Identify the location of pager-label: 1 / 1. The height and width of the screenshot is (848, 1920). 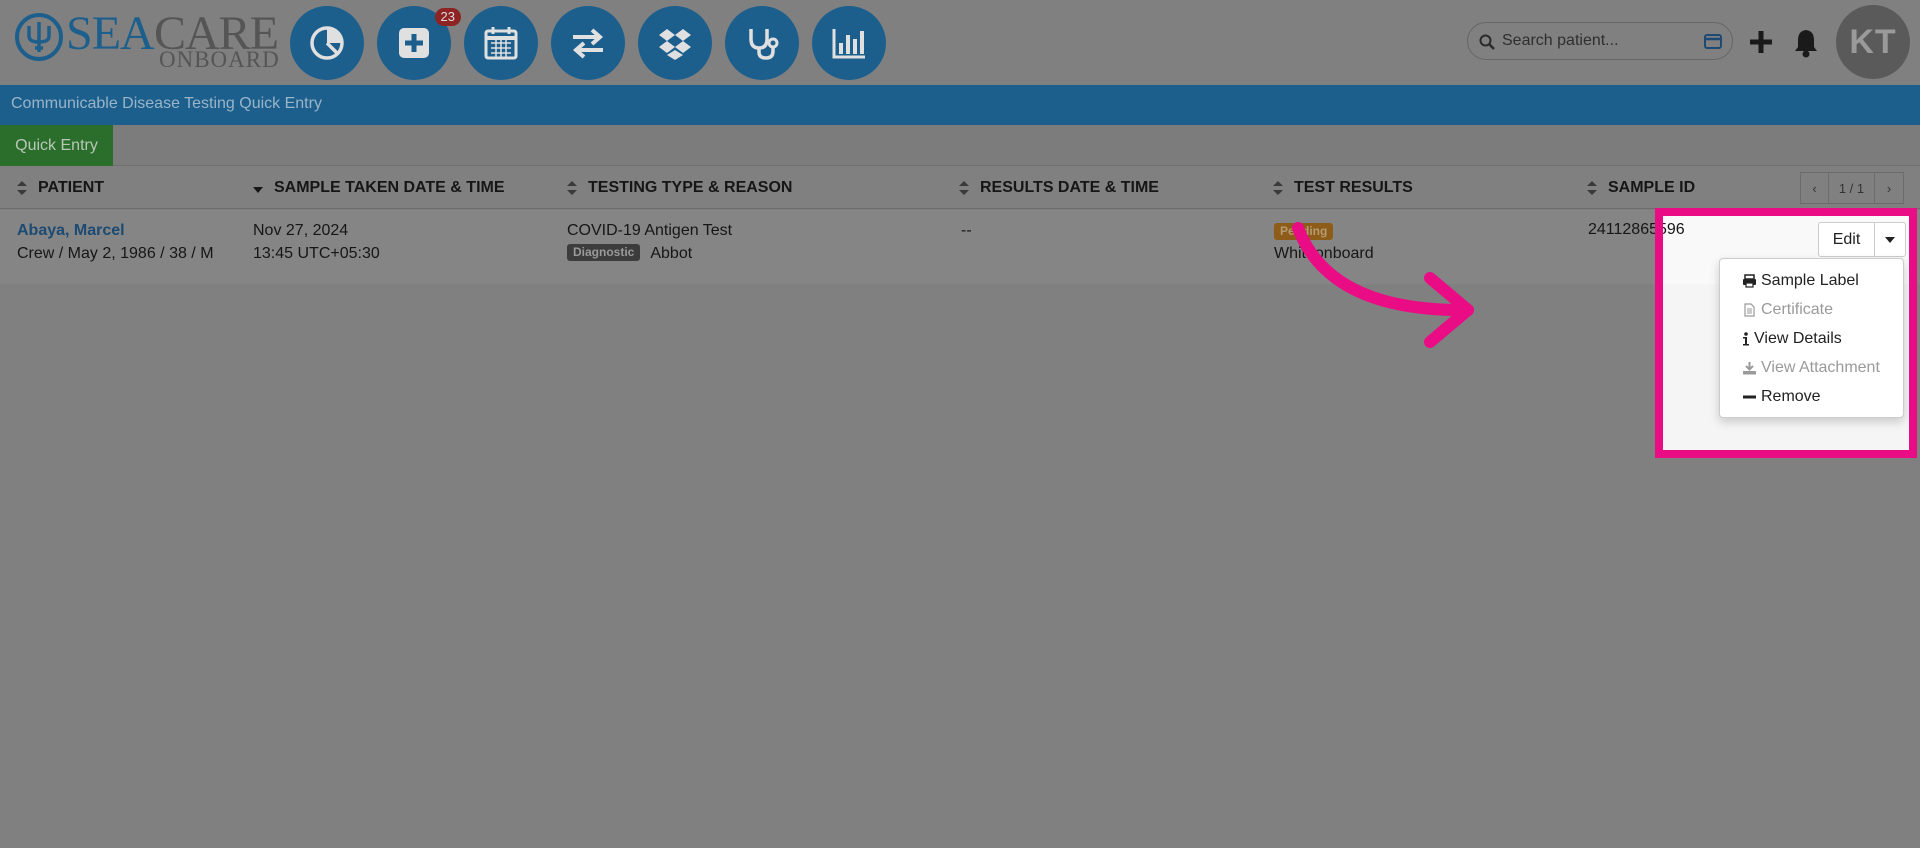
(1852, 188).